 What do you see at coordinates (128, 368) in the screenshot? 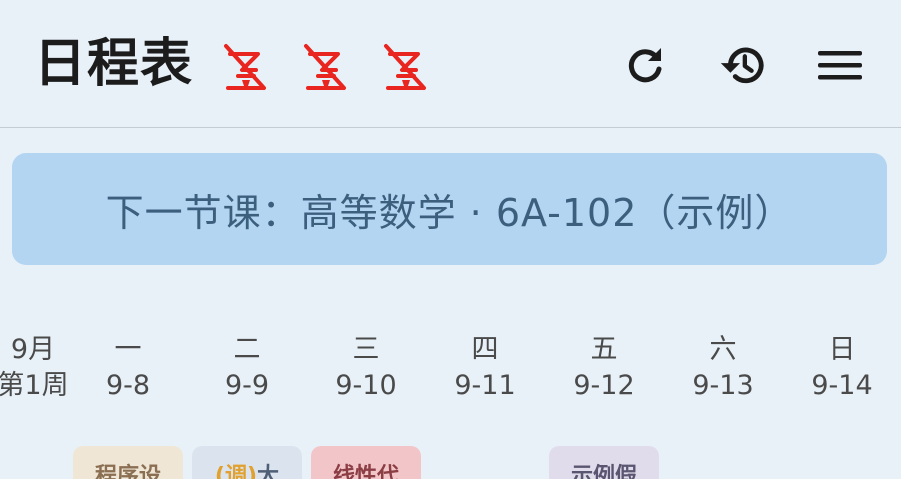
I see `day-header: 一 9-8` at bounding box center [128, 368].